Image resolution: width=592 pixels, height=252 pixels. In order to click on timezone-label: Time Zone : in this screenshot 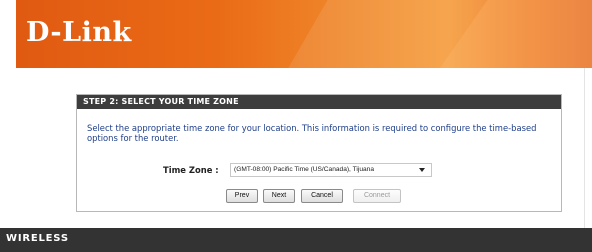, I will do `click(191, 170)`.